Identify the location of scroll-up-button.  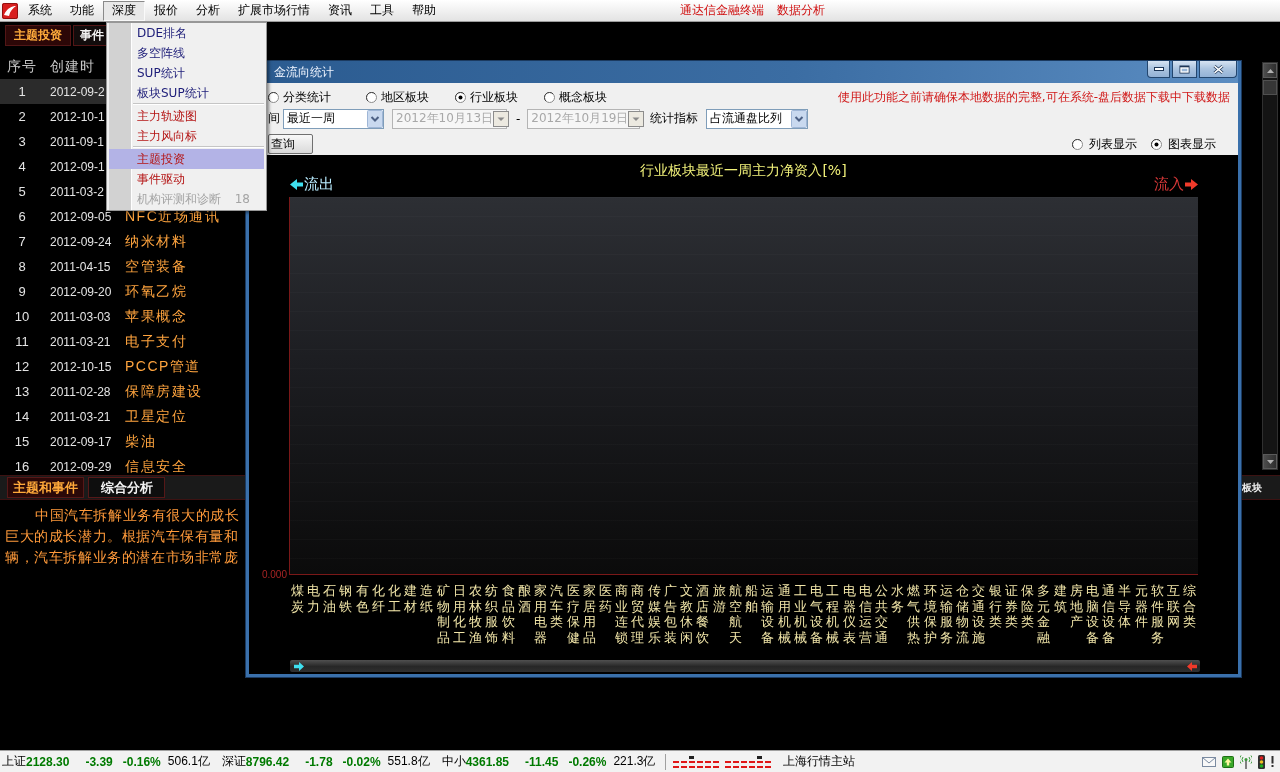
(1270, 70).